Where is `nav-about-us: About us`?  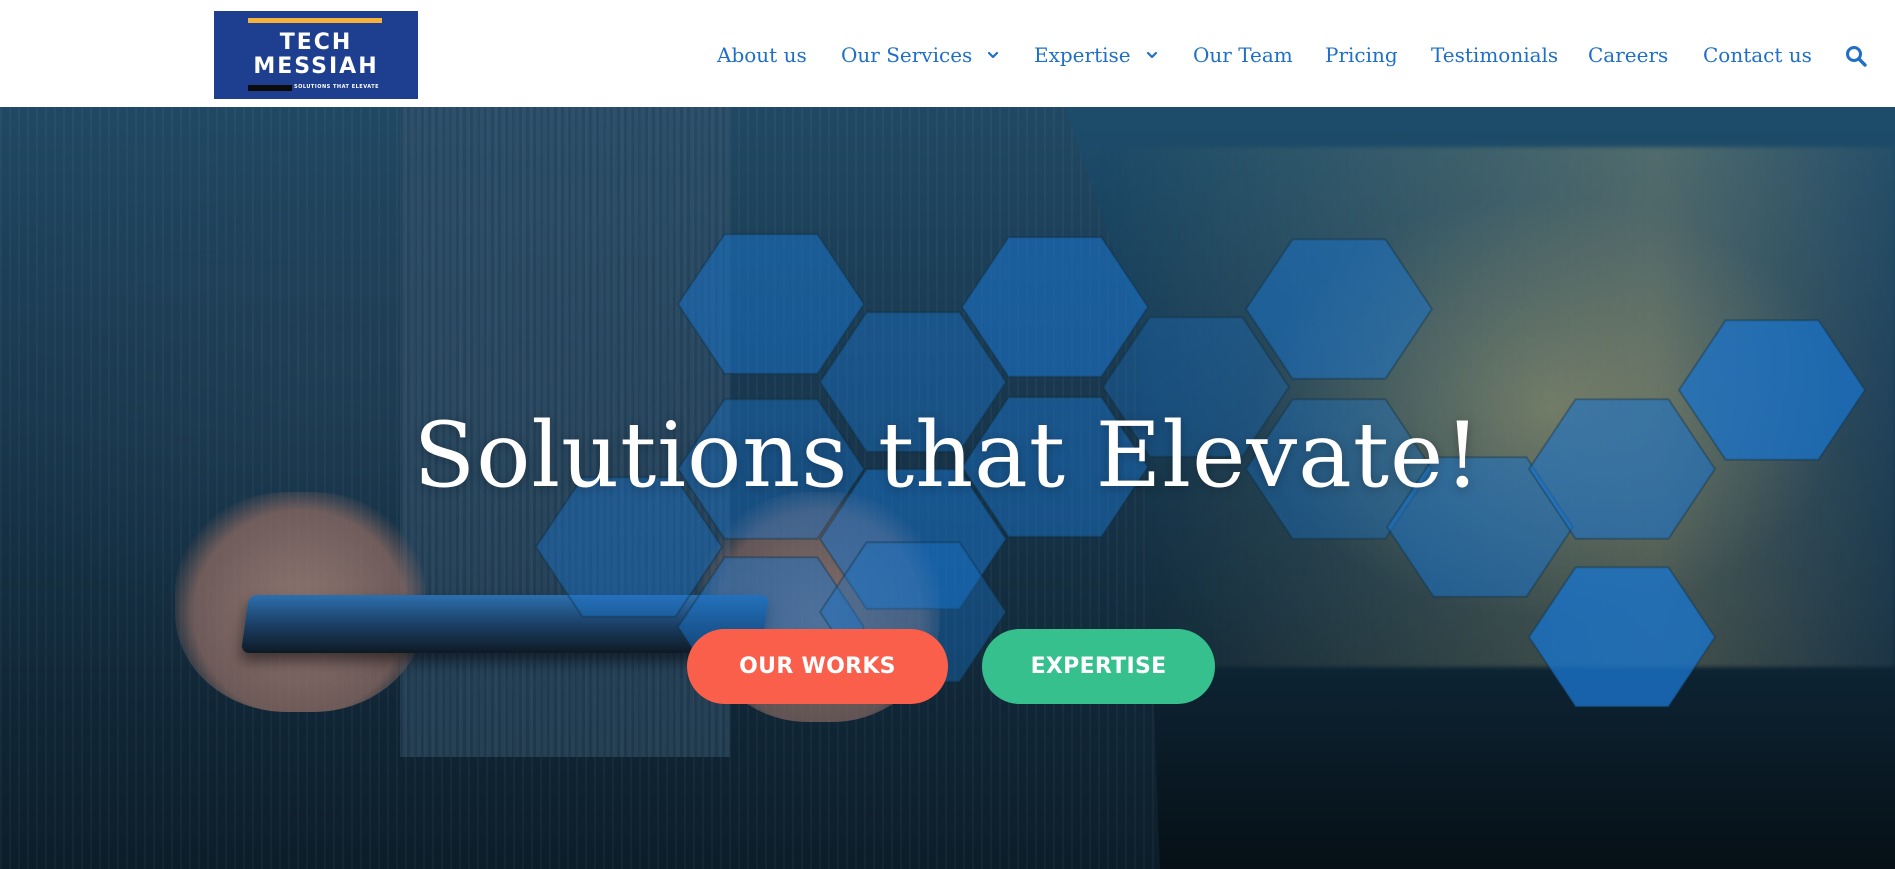 nav-about-us: About us is located at coordinates (762, 55).